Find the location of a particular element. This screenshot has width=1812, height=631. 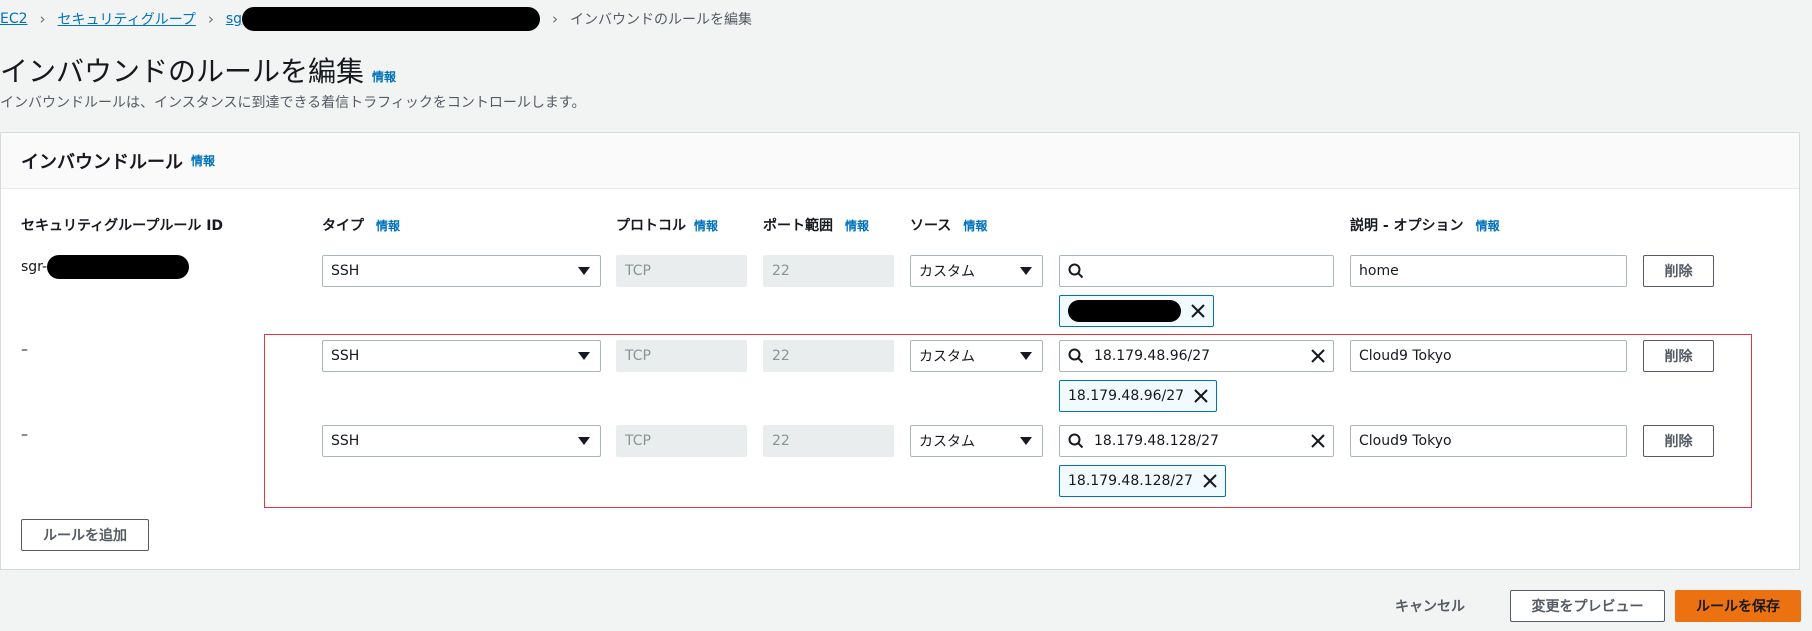

port-info-link: 情報 is located at coordinates (857, 225).